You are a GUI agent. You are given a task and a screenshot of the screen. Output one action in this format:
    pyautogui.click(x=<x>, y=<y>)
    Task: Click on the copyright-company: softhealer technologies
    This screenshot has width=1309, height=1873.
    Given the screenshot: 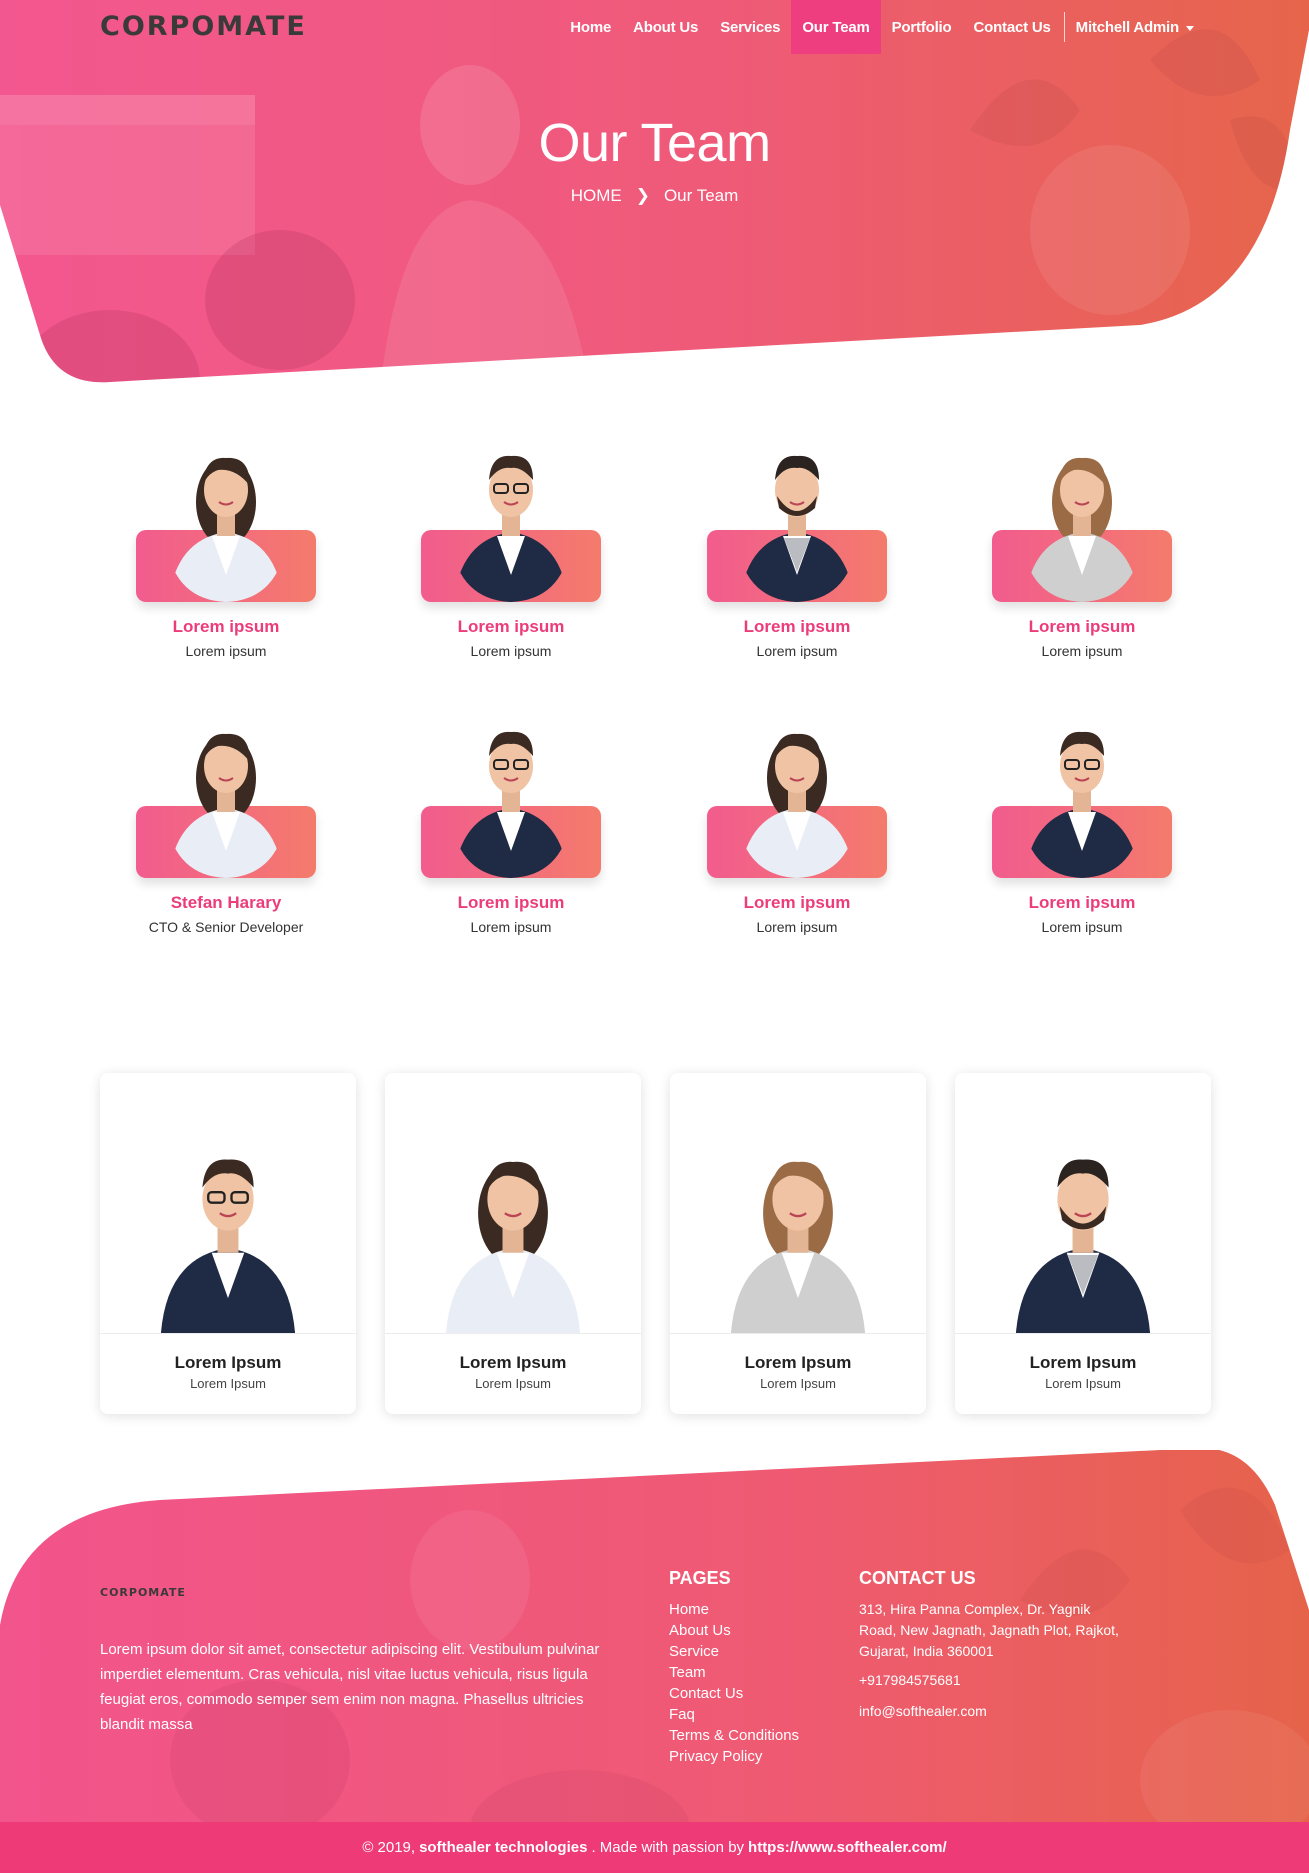 What is the action you would take?
    pyautogui.click(x=503, y=1847)
    